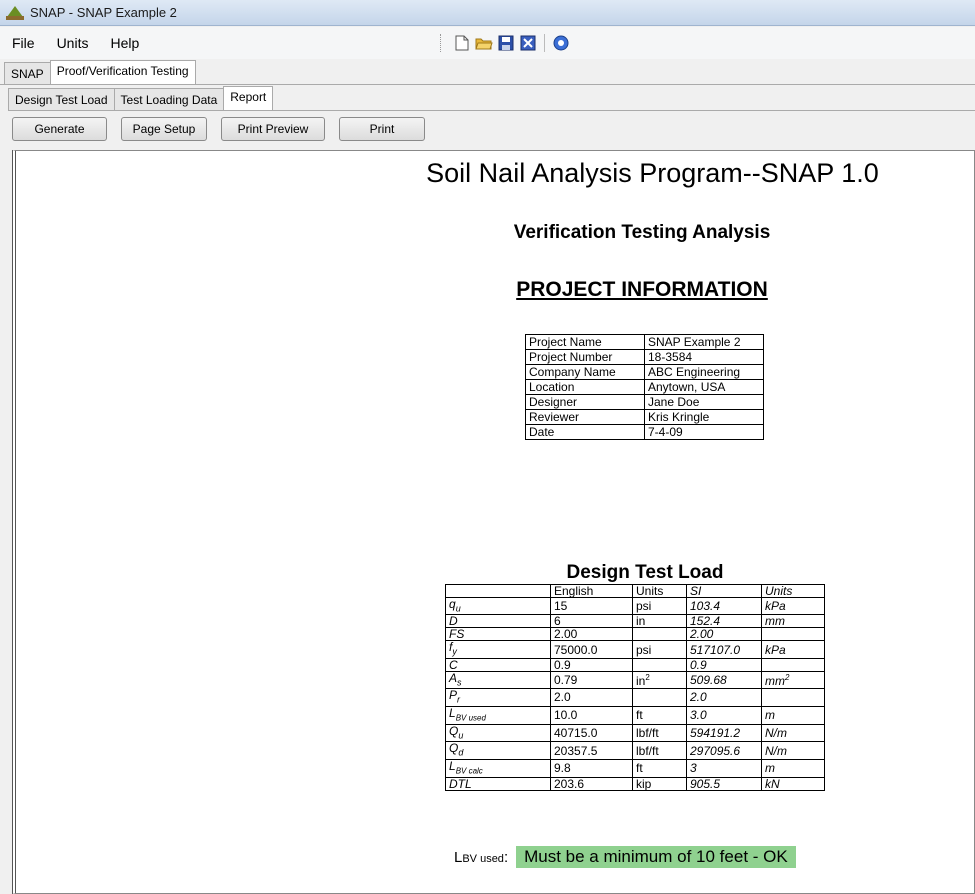 The image size is (975, 894). What do you see at coordinates (635, 715) in the screenshot?
I see `table-row: LBV used 10.0 ft 3.0 m` at bounding box center [635, 715].